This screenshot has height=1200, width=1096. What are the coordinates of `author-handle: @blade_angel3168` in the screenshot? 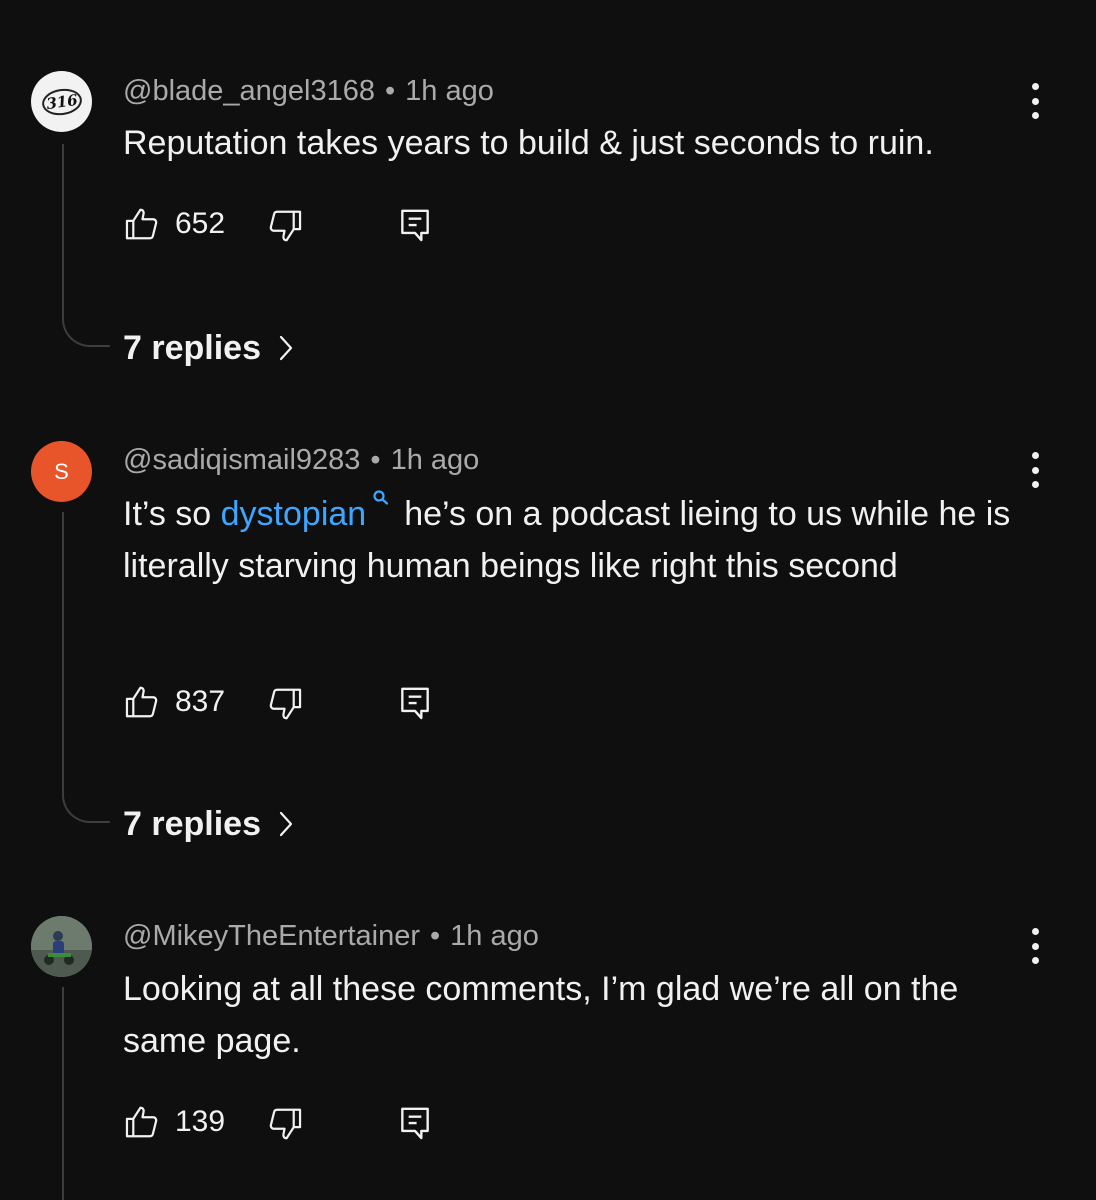 It's located at (249, 91).